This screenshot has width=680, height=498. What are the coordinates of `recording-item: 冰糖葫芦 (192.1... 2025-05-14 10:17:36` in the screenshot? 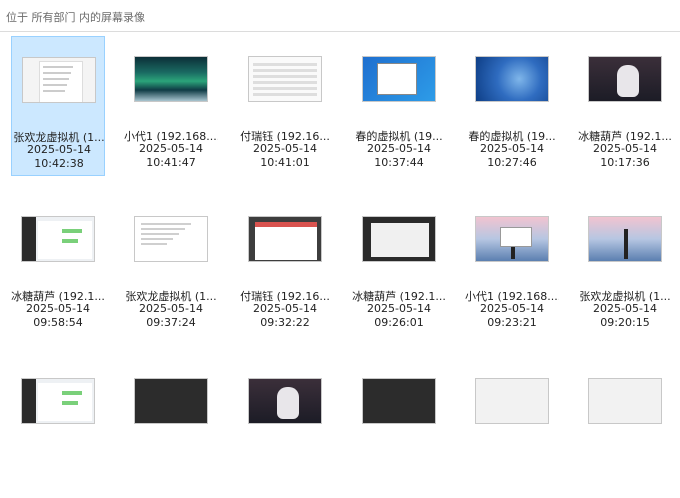 It's located at (625, 106).